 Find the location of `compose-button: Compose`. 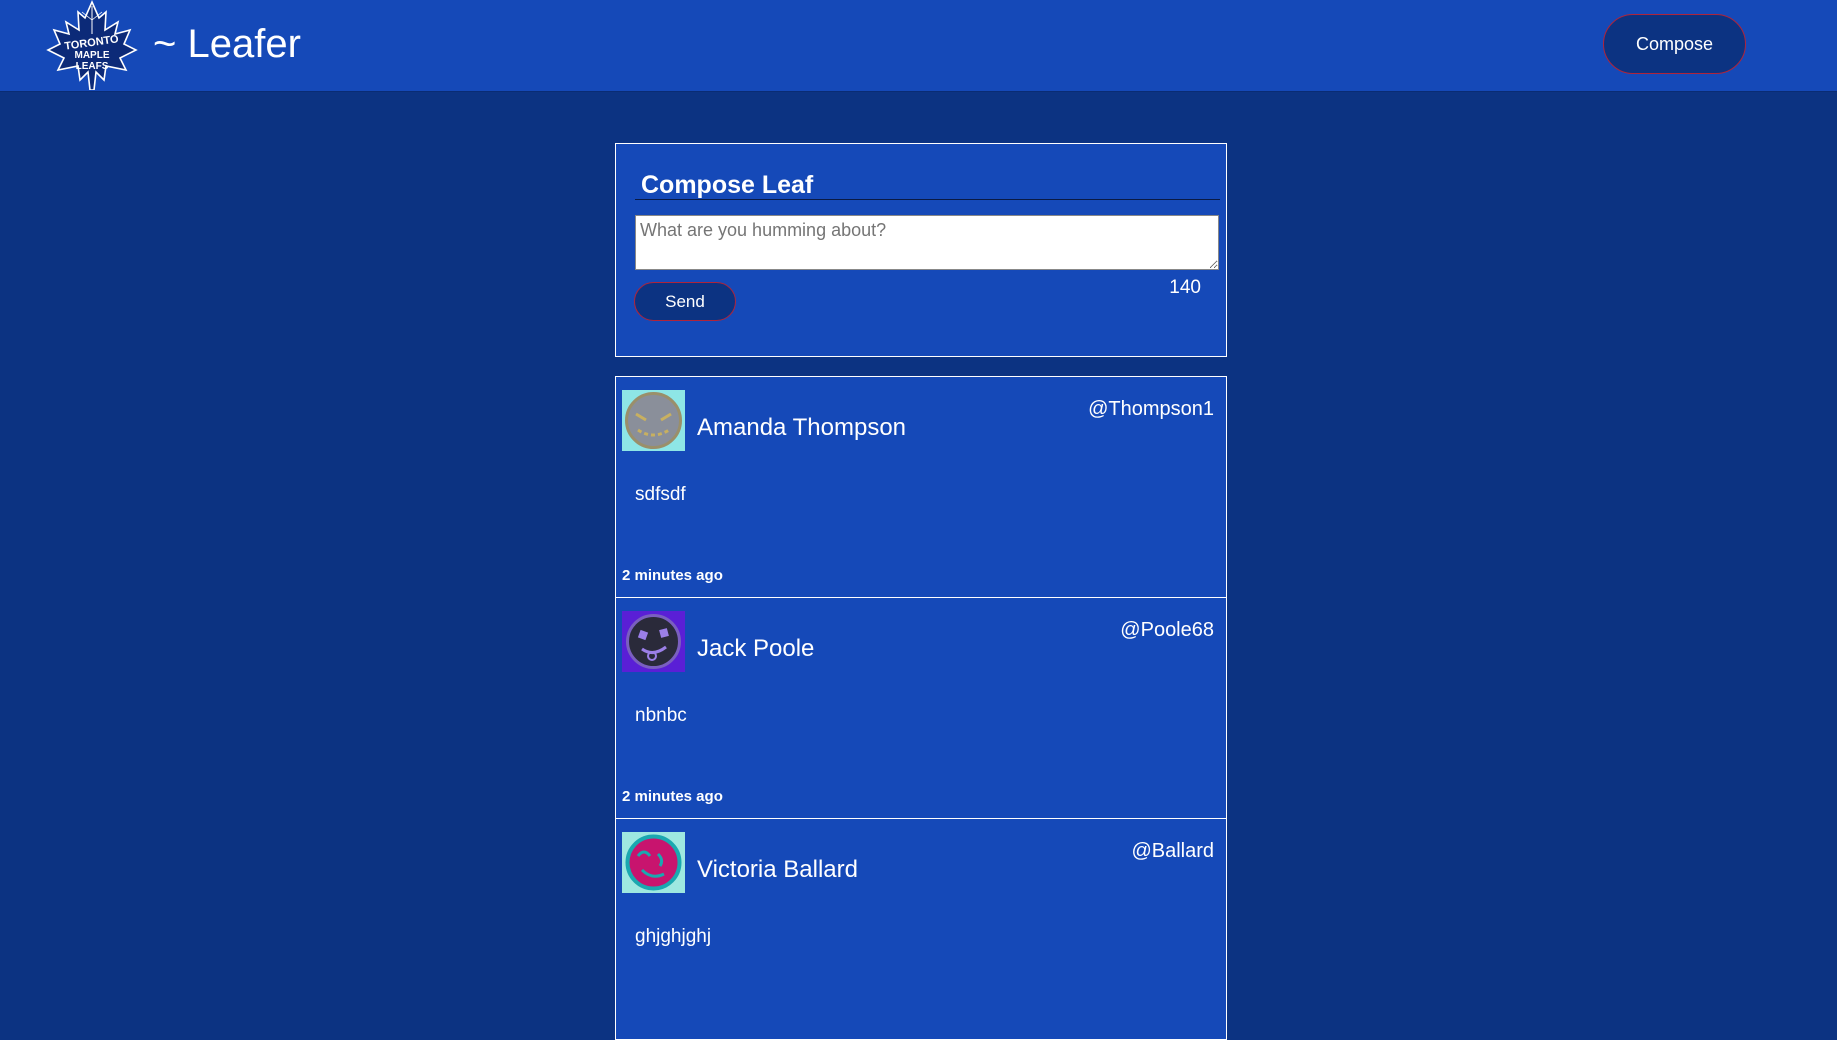

compose-button: Compose is located at coordinates (1674, 44).